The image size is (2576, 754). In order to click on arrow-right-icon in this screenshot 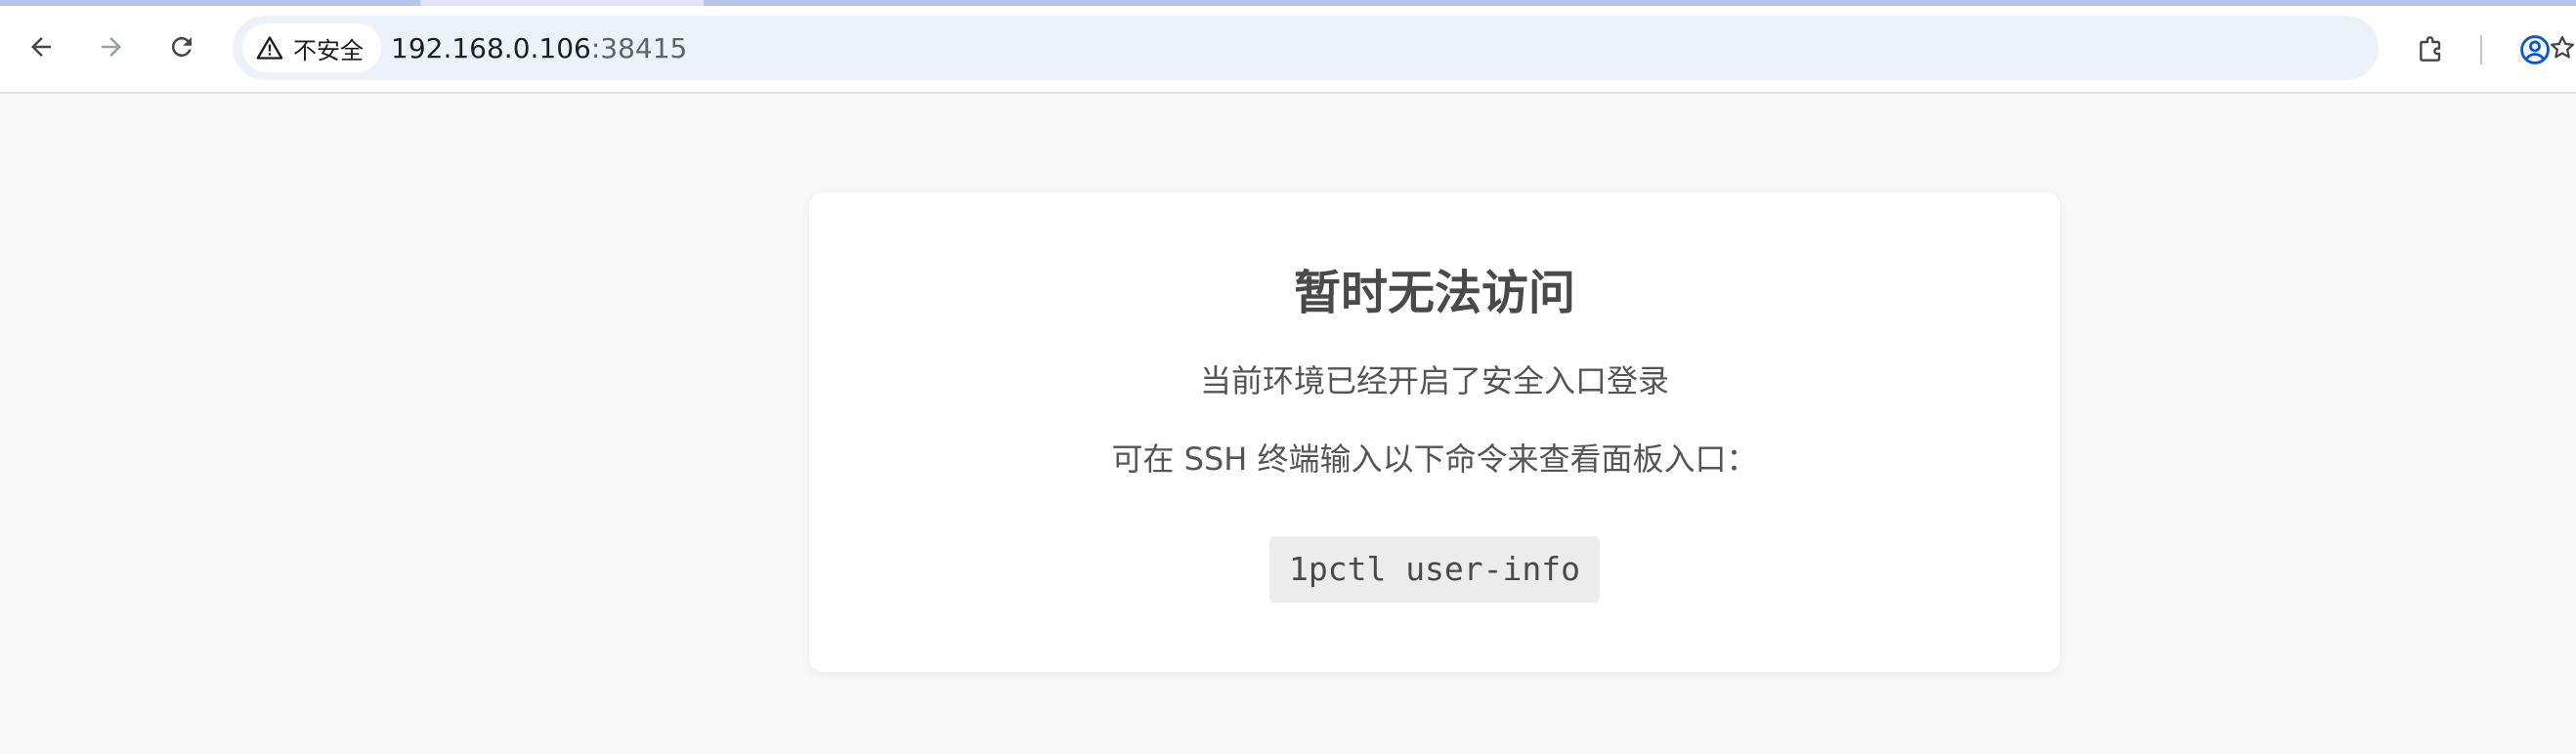, I will do `click(112, 47)`.